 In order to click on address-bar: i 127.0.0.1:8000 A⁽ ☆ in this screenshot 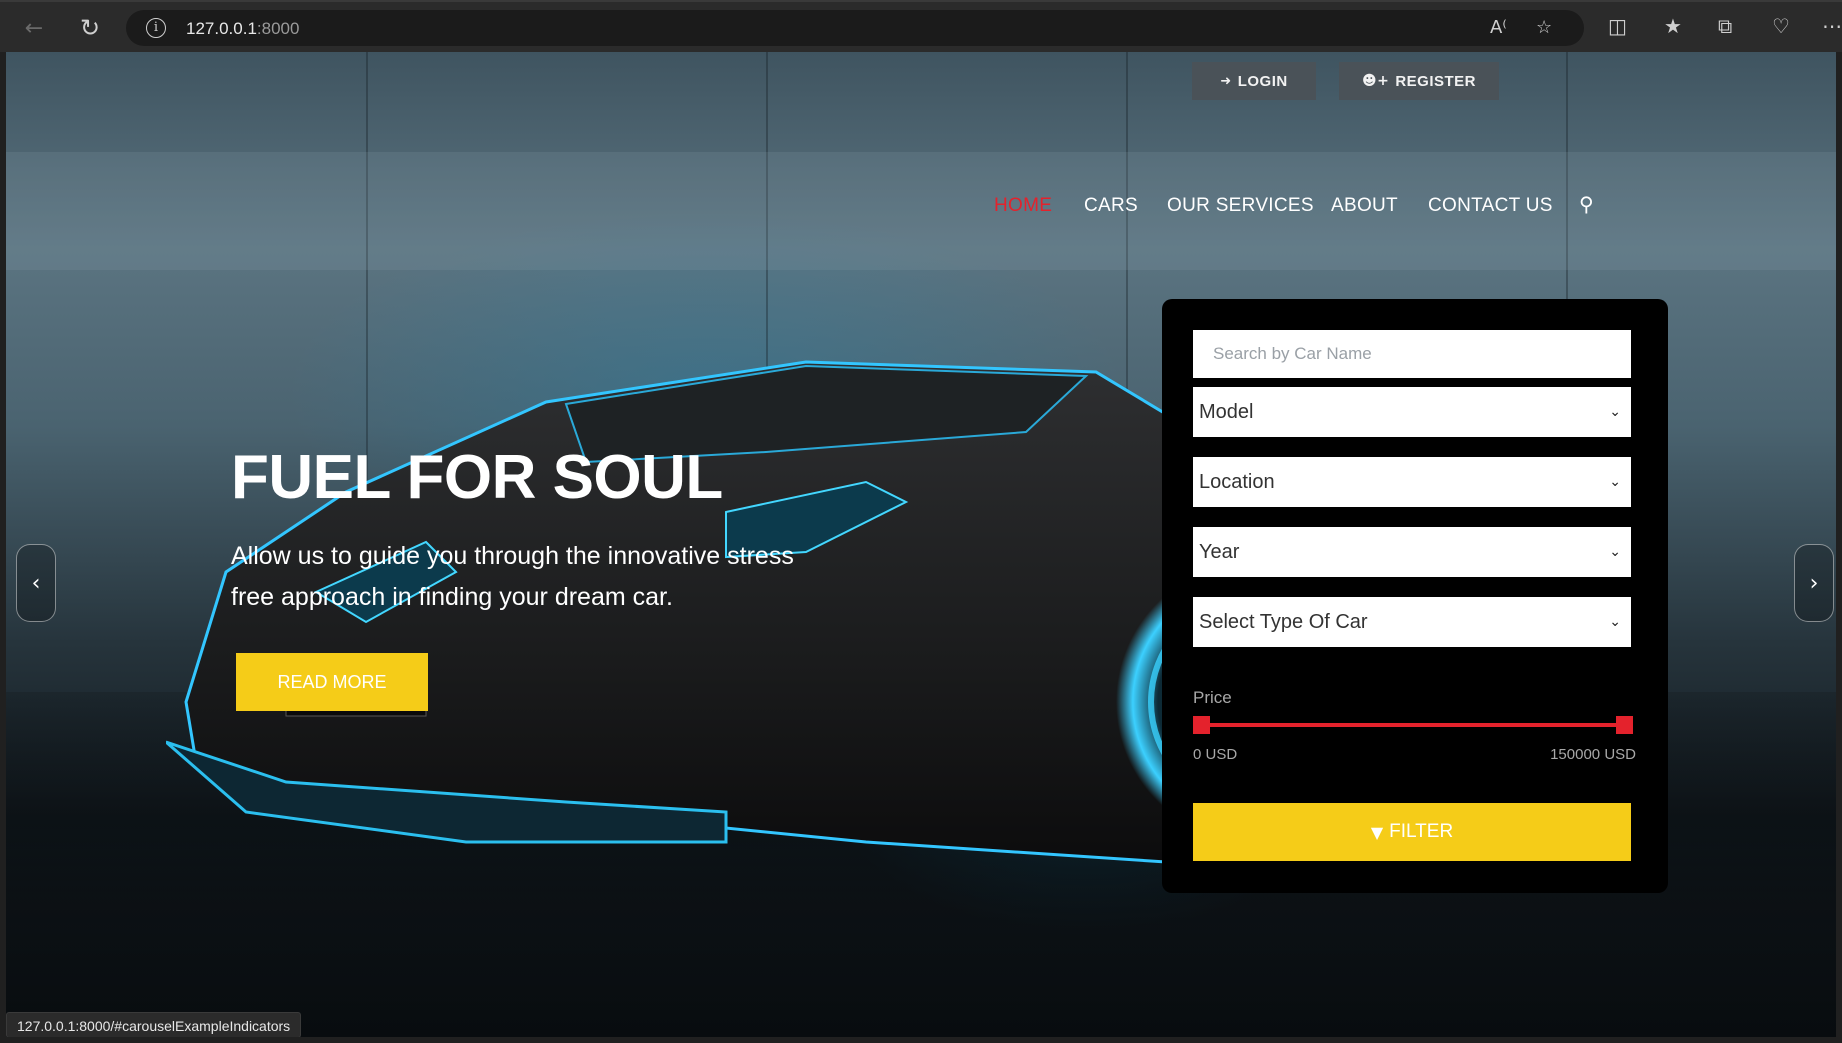, I will do `click(855, 28)`.